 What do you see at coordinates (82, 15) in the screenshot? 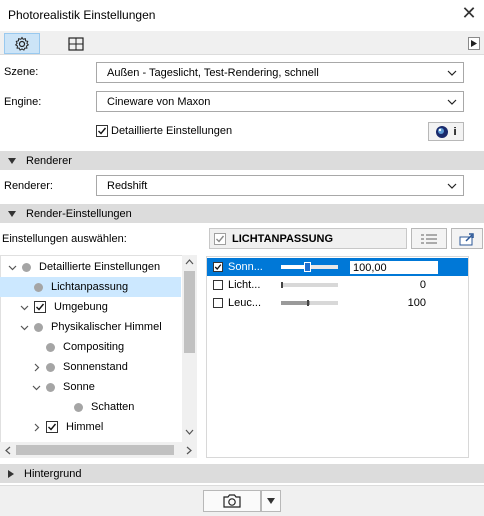
I see `window-title: Photorealistik Einstellungen` at bounding box center [82, 15].